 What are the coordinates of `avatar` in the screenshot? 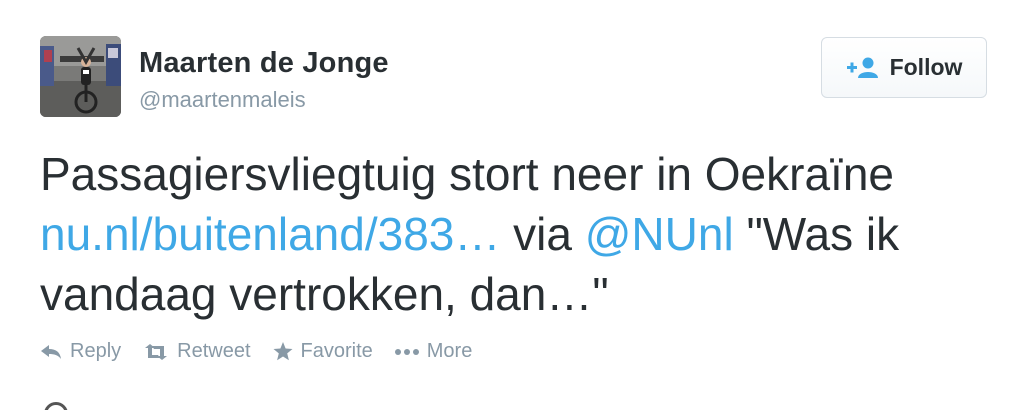 It's located at (80, 76).